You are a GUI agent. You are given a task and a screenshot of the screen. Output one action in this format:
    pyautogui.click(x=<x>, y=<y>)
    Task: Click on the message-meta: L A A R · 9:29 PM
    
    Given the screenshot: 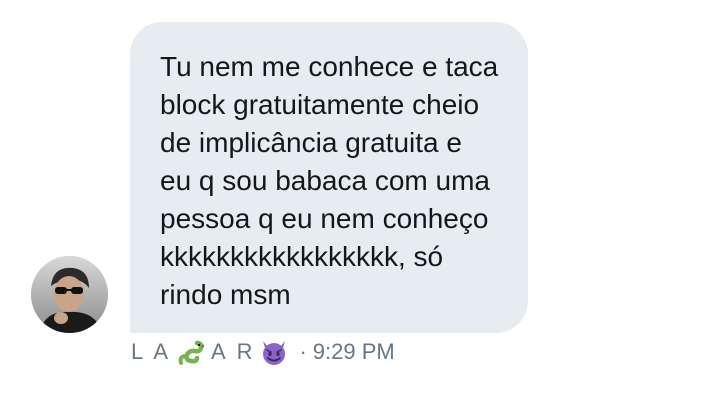 What is the action you would take?
    pyautogui.click(x=263, y=352)
    